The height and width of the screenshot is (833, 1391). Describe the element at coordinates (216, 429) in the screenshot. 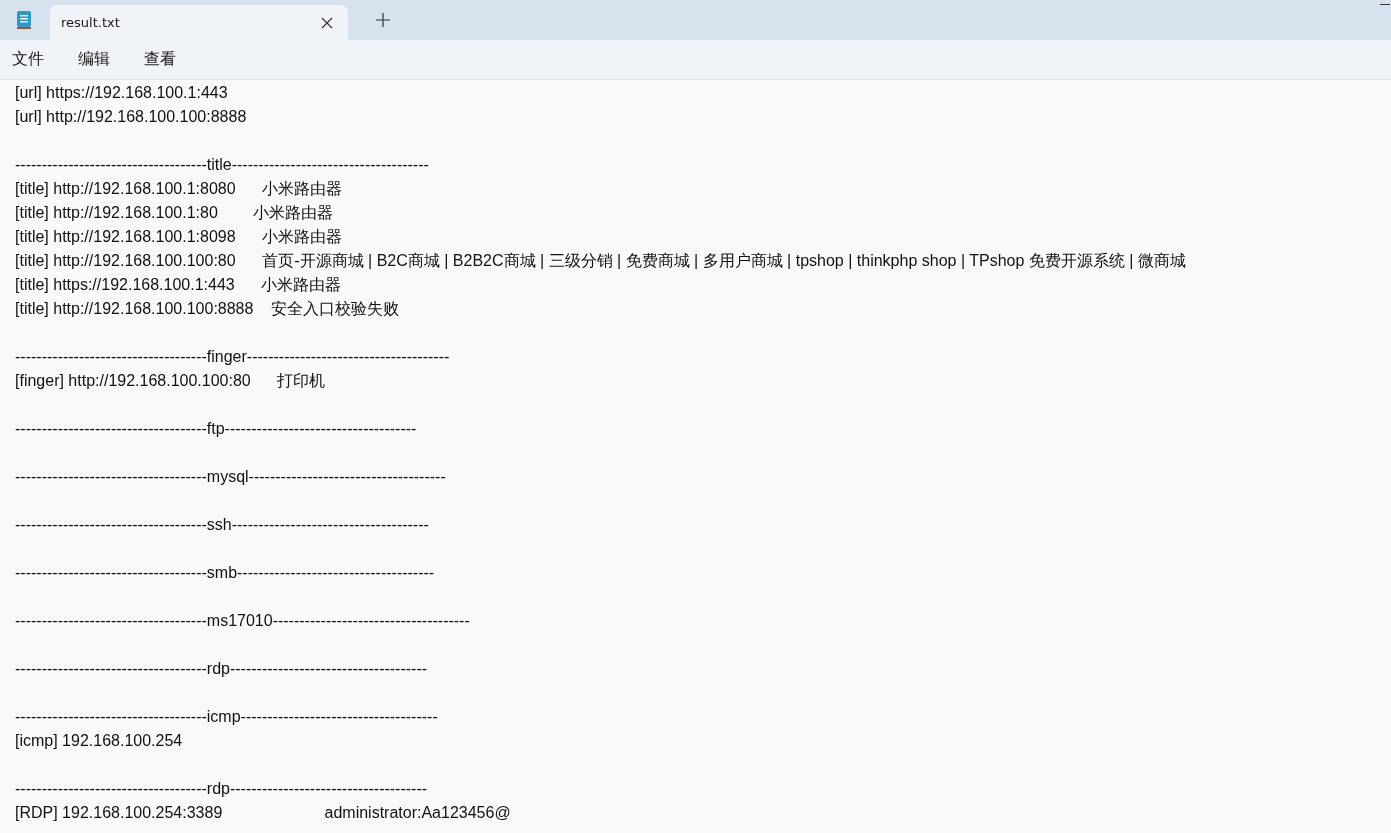

I see `text-line: ------------------------------------ftp------------------------------------` at that location.